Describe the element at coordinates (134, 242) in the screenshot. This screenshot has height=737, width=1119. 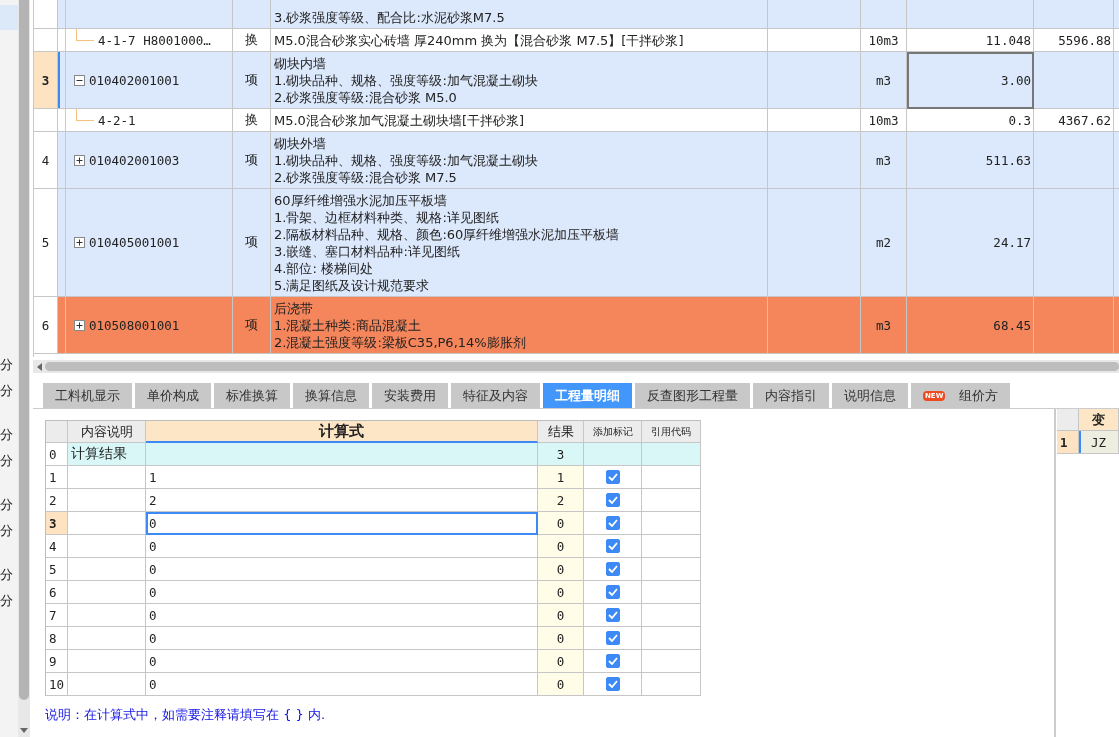
I see `item-code: 010405001001` at that location.